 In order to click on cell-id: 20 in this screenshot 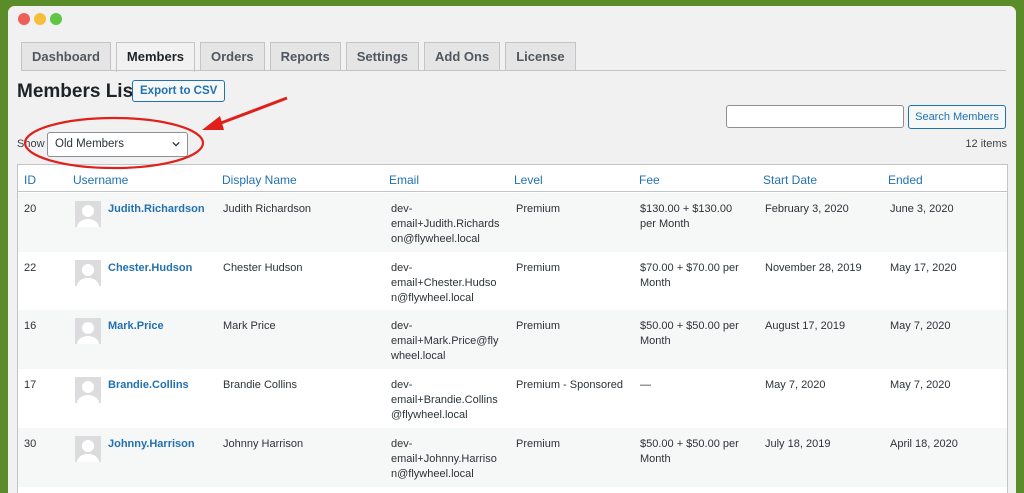, I will do `click(30, 209)`.